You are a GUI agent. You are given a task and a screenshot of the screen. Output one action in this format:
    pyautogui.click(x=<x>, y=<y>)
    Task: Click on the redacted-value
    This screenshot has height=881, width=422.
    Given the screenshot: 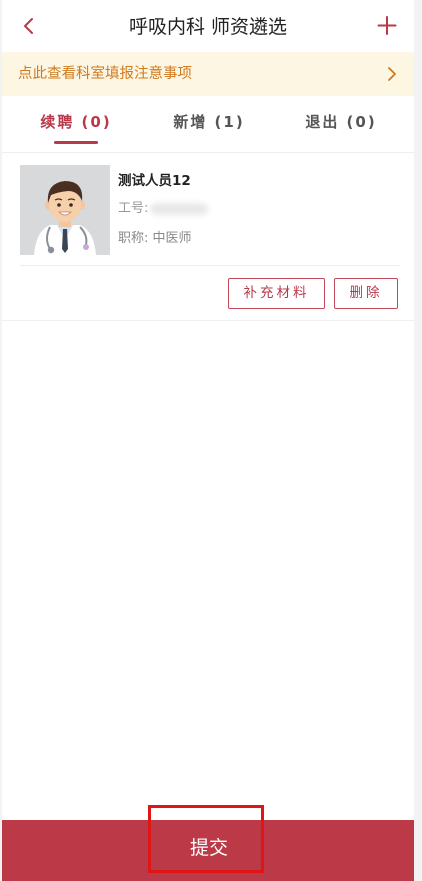 What is the action you would take?
    pyautogui.click(x=179, y=208)
    